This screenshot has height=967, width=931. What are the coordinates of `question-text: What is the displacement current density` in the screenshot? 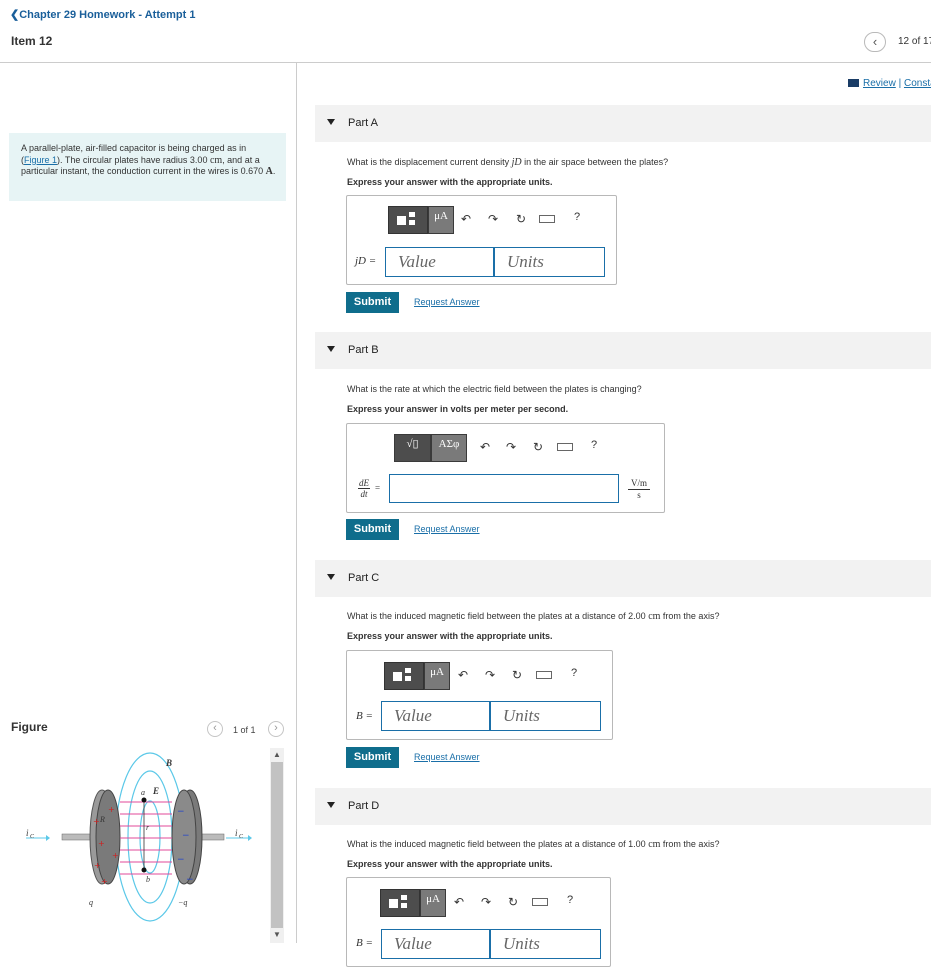 It's located at (429, 162).